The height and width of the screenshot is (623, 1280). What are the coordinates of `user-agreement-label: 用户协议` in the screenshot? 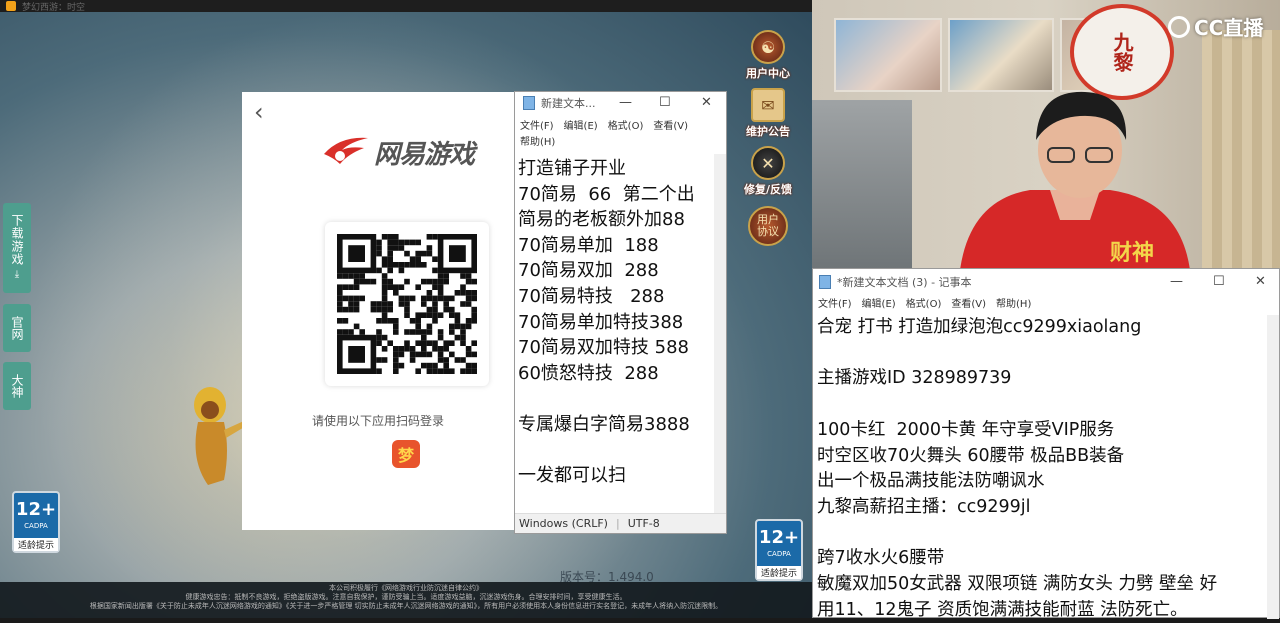 It's located at (768, 225).